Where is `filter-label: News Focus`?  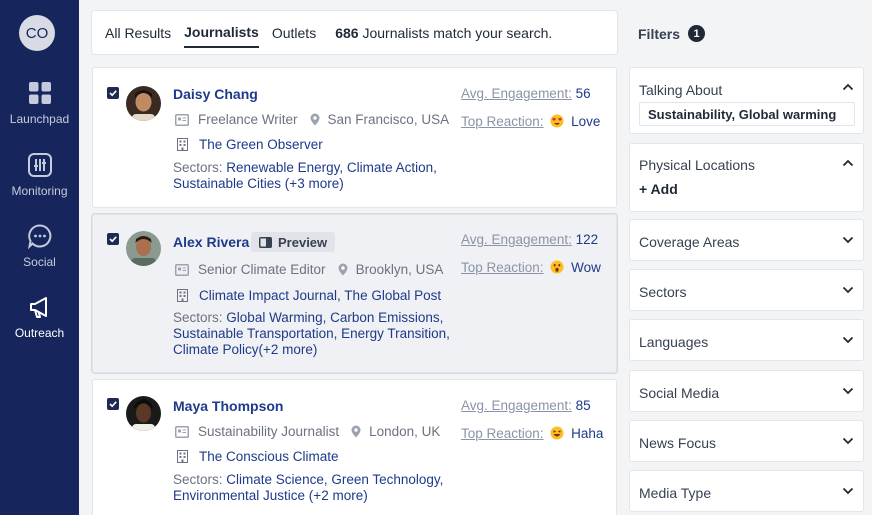 filter-label: News Focus is located at coordinates (678, 443).